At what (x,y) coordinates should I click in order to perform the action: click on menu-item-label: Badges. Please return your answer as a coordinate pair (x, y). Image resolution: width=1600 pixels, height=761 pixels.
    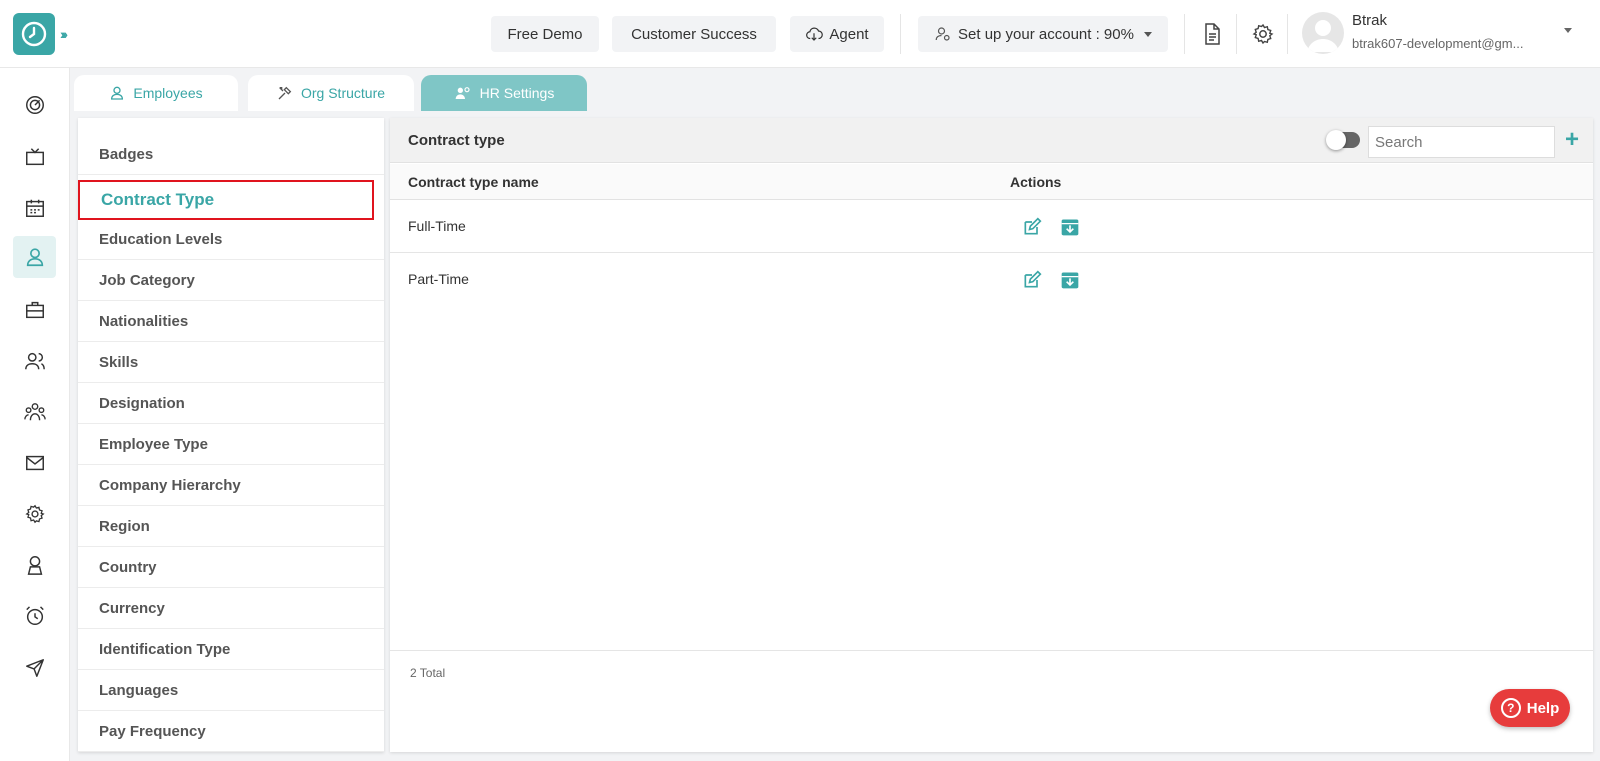
    Looking at the image, I should click on (126, 154).